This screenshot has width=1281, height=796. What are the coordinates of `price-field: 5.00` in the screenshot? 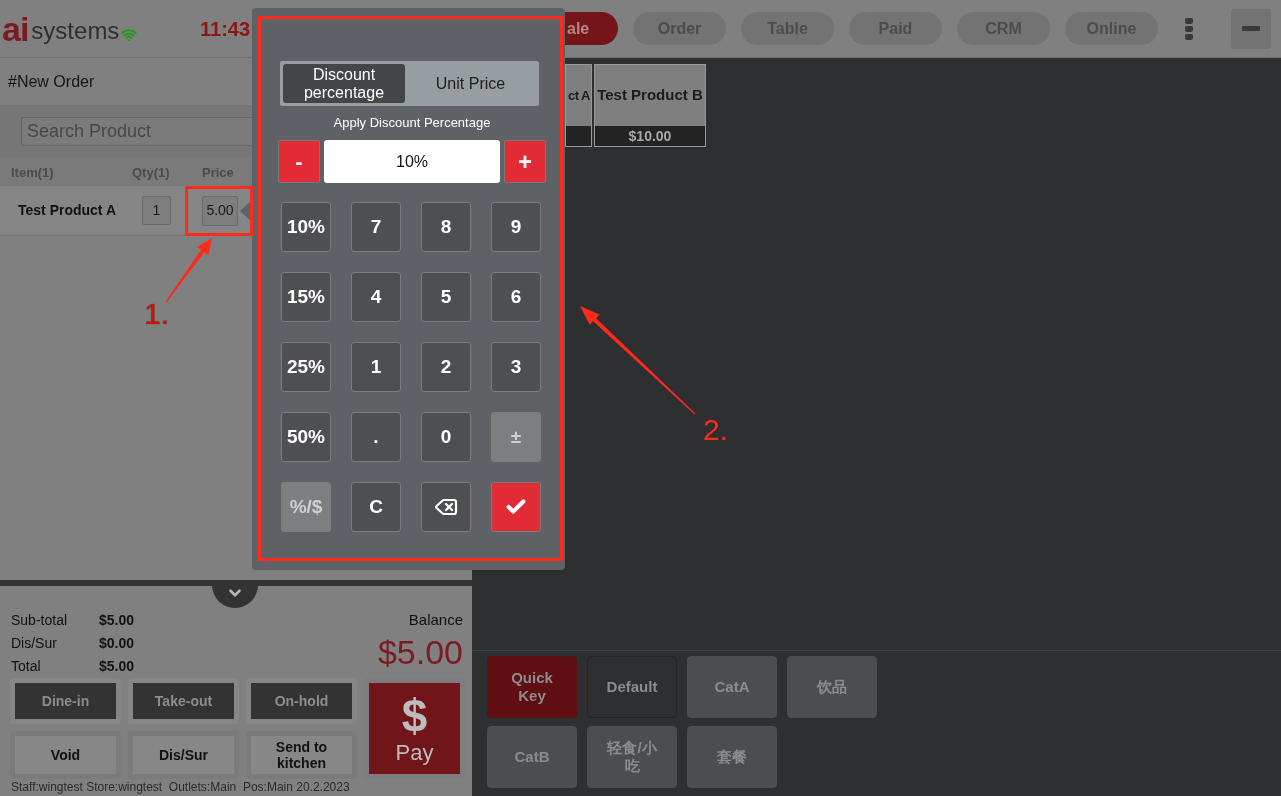 It's located at (220, 210).